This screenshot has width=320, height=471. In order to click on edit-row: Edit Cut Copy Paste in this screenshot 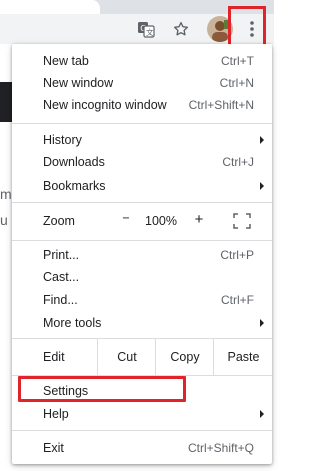, I will do `click(142, 357)`.